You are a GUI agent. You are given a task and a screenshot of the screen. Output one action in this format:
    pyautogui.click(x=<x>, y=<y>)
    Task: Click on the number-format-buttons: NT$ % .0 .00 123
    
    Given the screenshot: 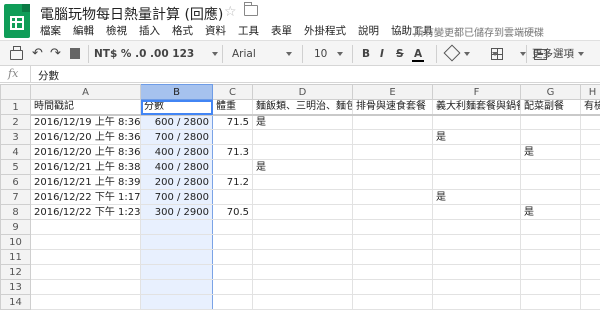 What is the action you would take?
    pyautogui.click(x=144, y=54)
    